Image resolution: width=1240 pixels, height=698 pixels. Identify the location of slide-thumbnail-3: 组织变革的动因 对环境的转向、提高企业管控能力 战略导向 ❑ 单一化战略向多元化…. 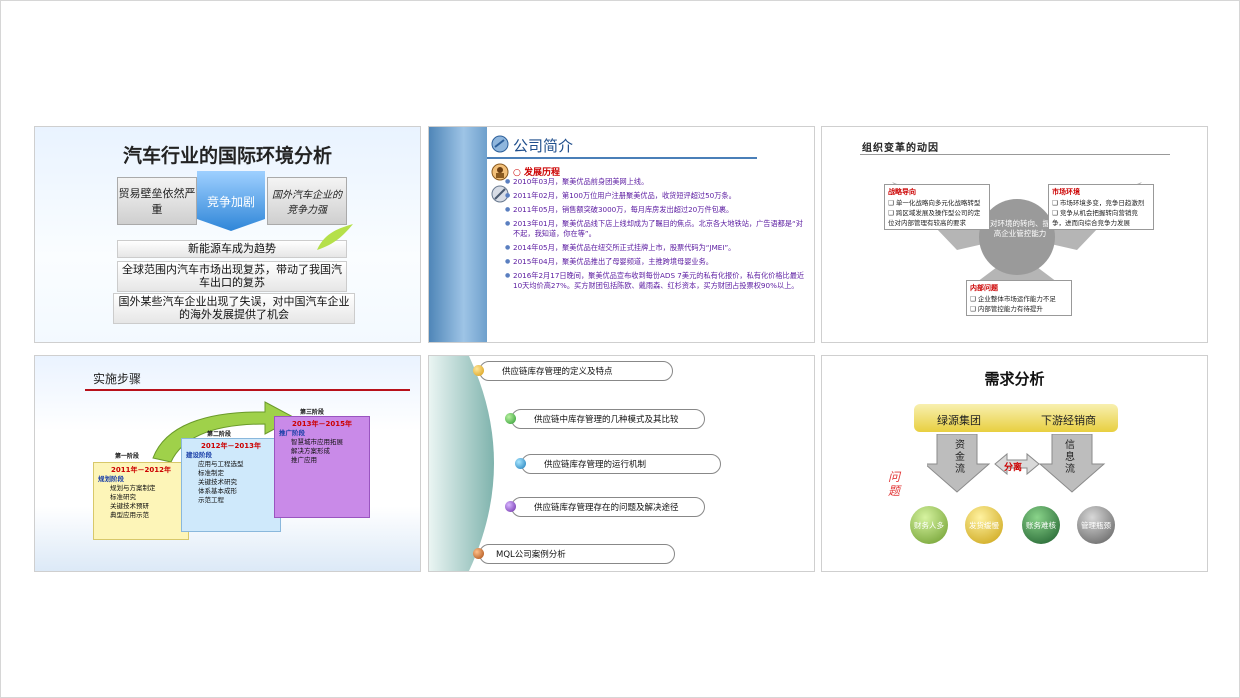
(1014, 234).